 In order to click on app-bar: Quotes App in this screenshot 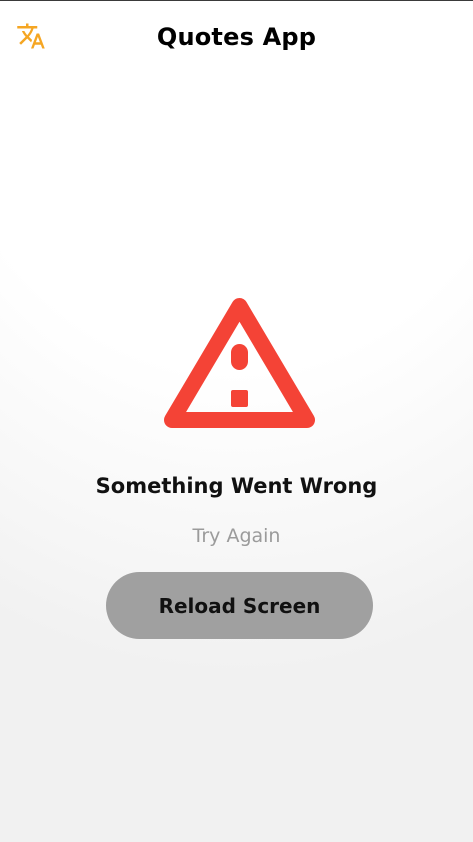, I will do `click(236, 38)`.